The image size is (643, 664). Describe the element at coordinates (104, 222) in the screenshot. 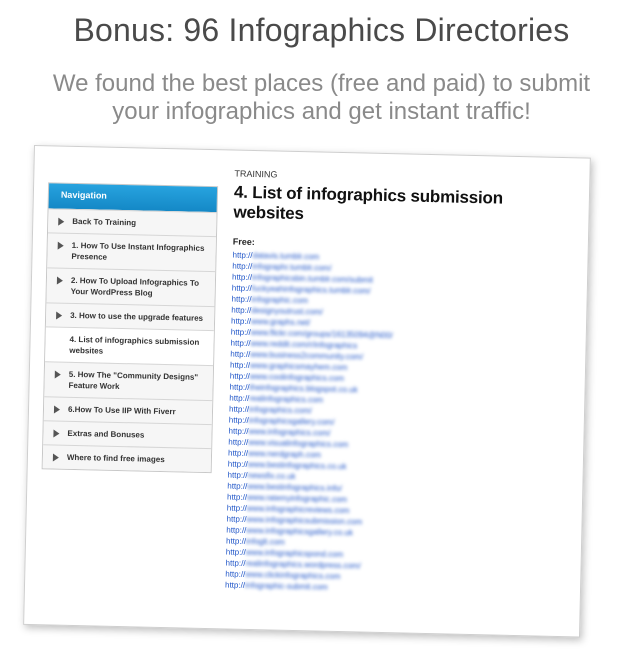

I see `nav-item-label: Back To Training` at that location.